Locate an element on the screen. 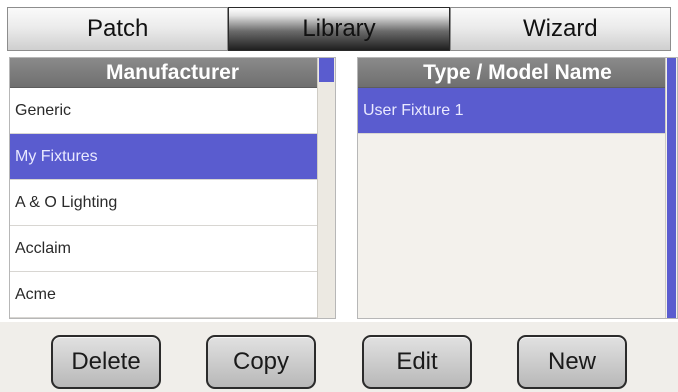  manufacturer-item-ao-lighting: A & O Lighting is located at coordinates (172, 203).